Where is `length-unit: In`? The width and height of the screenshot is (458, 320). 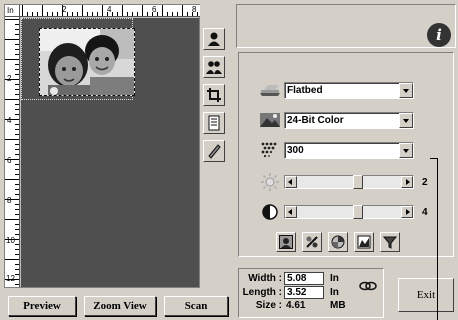 length-unit: In is located at coordinates (334, 292).